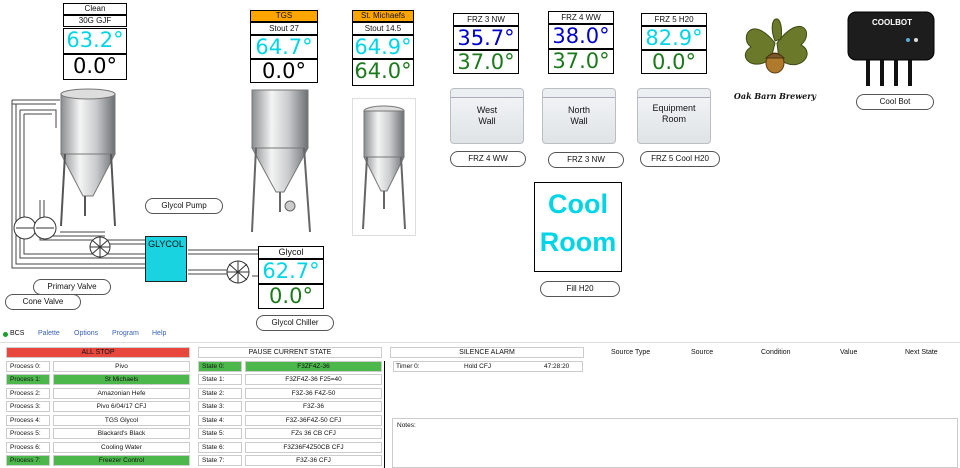 The height and width of the screenshot is (468, 960). What do you see at coordinates (578, 204) in the screenshot?
I see `cool-room-line1: Cool` at bounding box center [578, 204].